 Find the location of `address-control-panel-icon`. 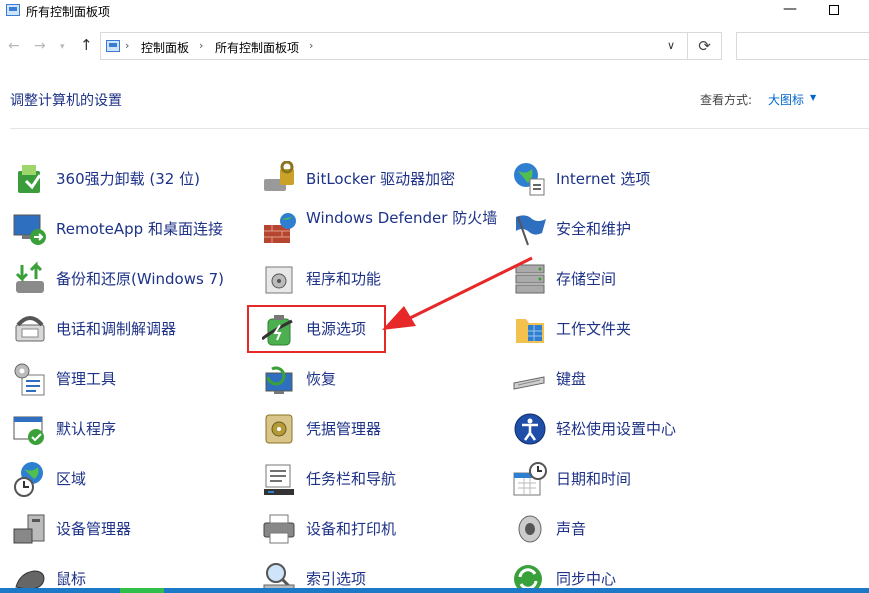

address-control-panel-icon is located at coordinates (113, 46).